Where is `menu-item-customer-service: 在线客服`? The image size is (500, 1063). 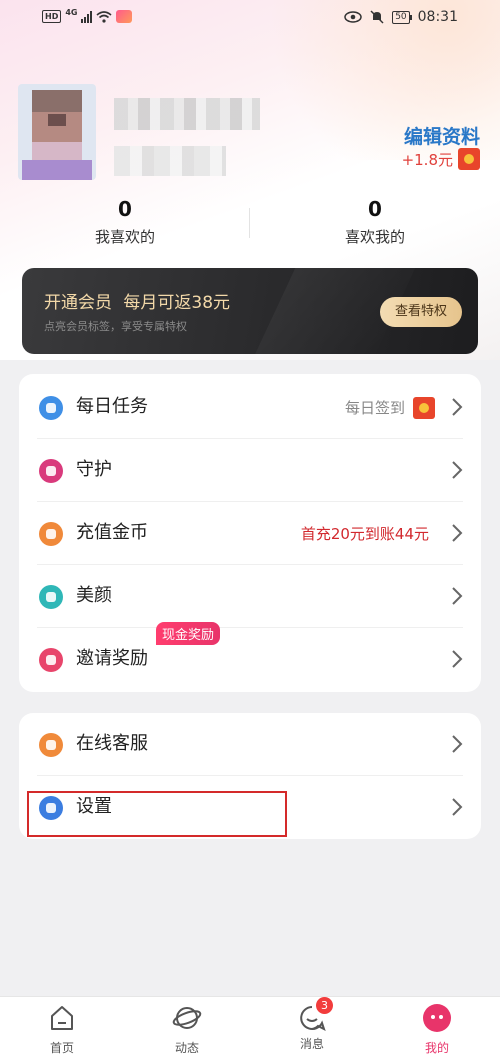
menu-item-customer-service: 在线客服 is located at coordinates (250, 744).